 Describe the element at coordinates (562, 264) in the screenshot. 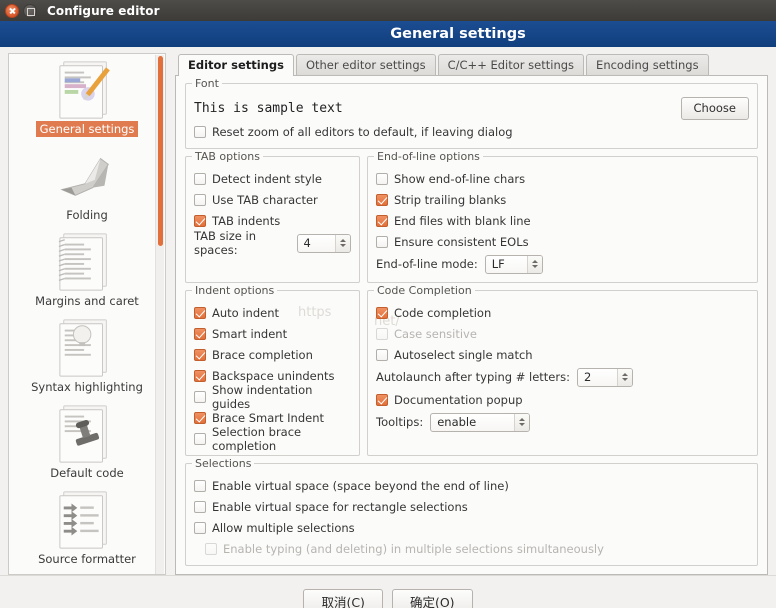

I see `eol-mode-row: End-of-line mode: LF` at that location.